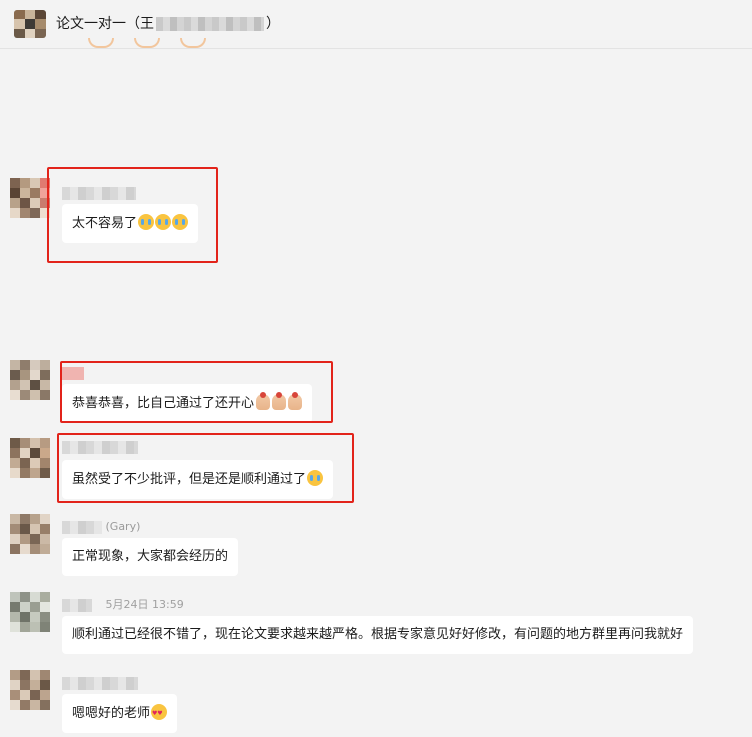 This screenshot has height=737, width=752. I want to click on message-text: 嗯嗯好的老师, so click(111, 713).